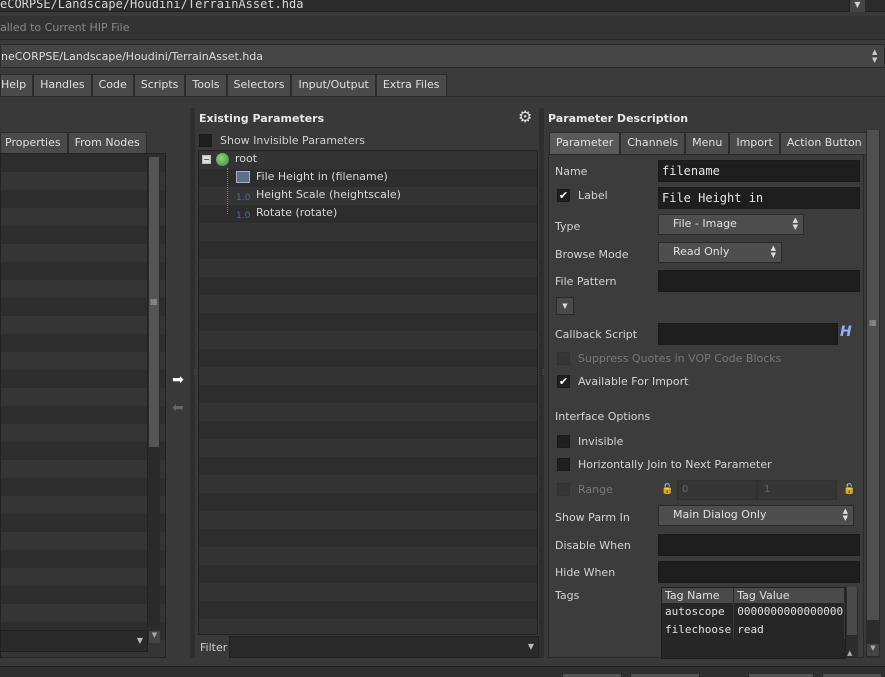 The width and height of the screenshot is (885, 677). I want to click on tab-handles: Handles, so click(62, 85).